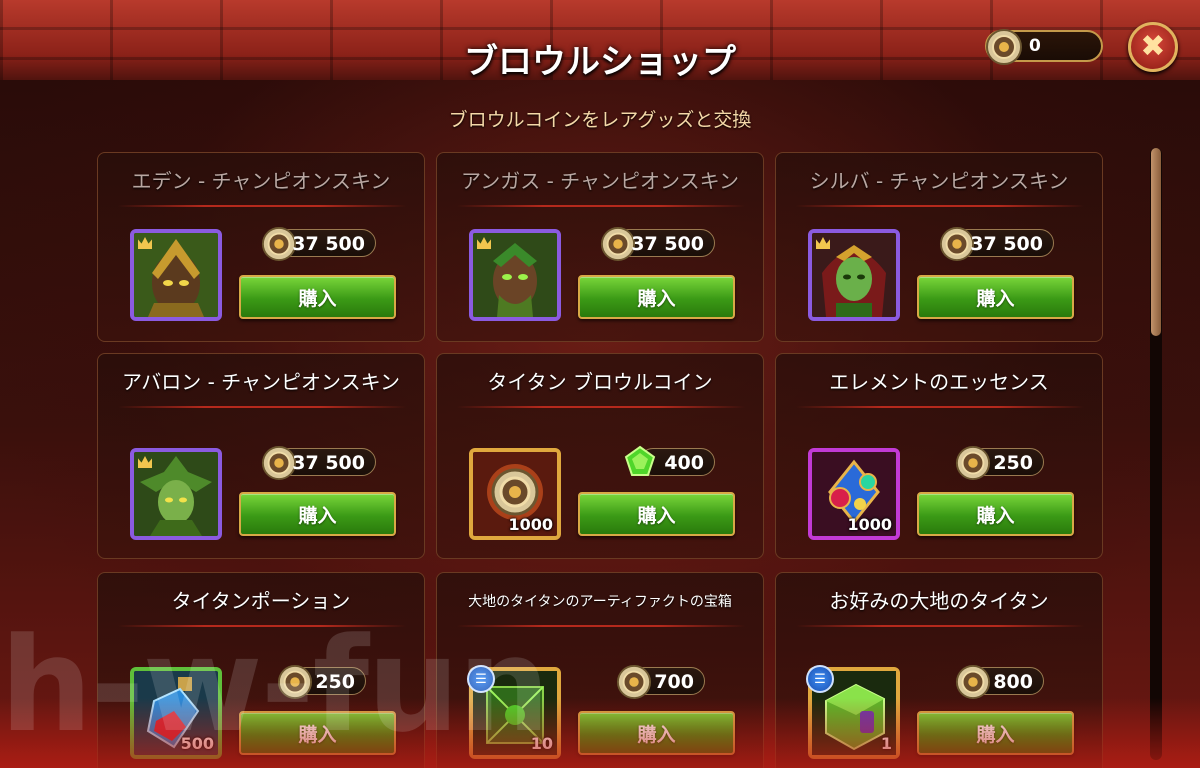 Image resolution: width=1200 pixels, height=768 pixels. Describe the element at coordinates (939, 670) in the screenshot. I see `shop-item-card: お好みの大地のタイタン ☰ 1 800 購入` at that location.